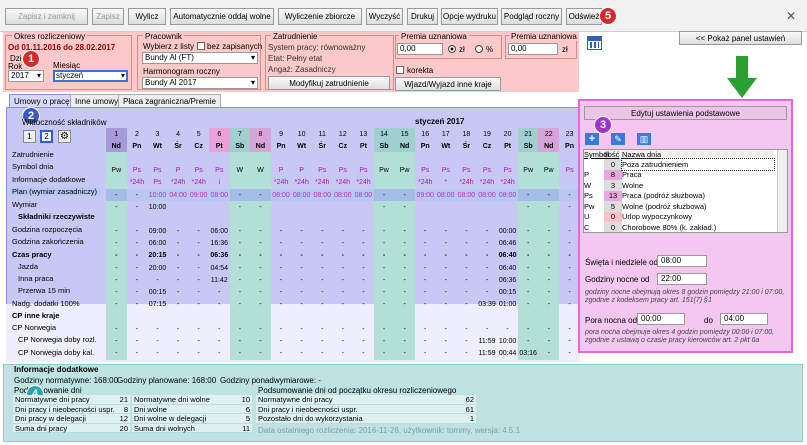 The height and width of the screenshot is (445, 807). I want to click on grid-cell: 04:54, so click(219, 268).